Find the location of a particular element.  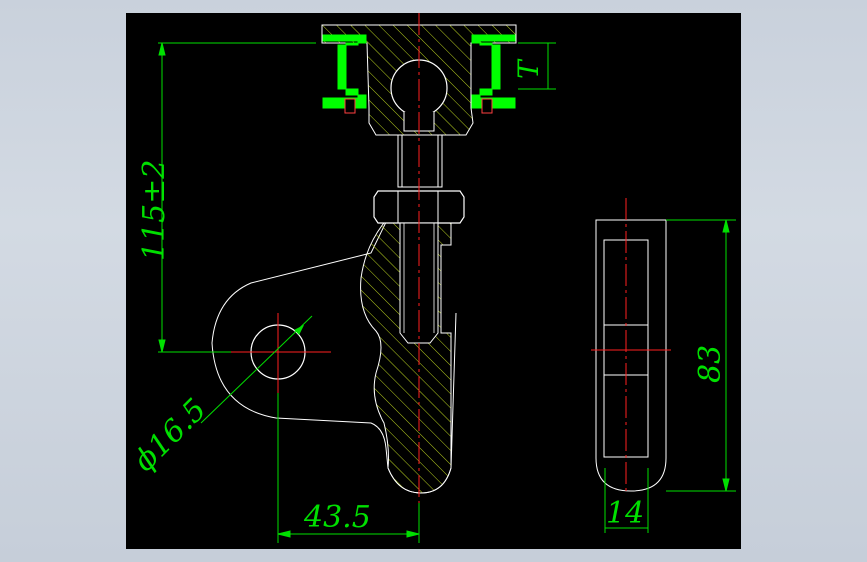

dim-thickness-text: T is located at coordinates (528, 68).